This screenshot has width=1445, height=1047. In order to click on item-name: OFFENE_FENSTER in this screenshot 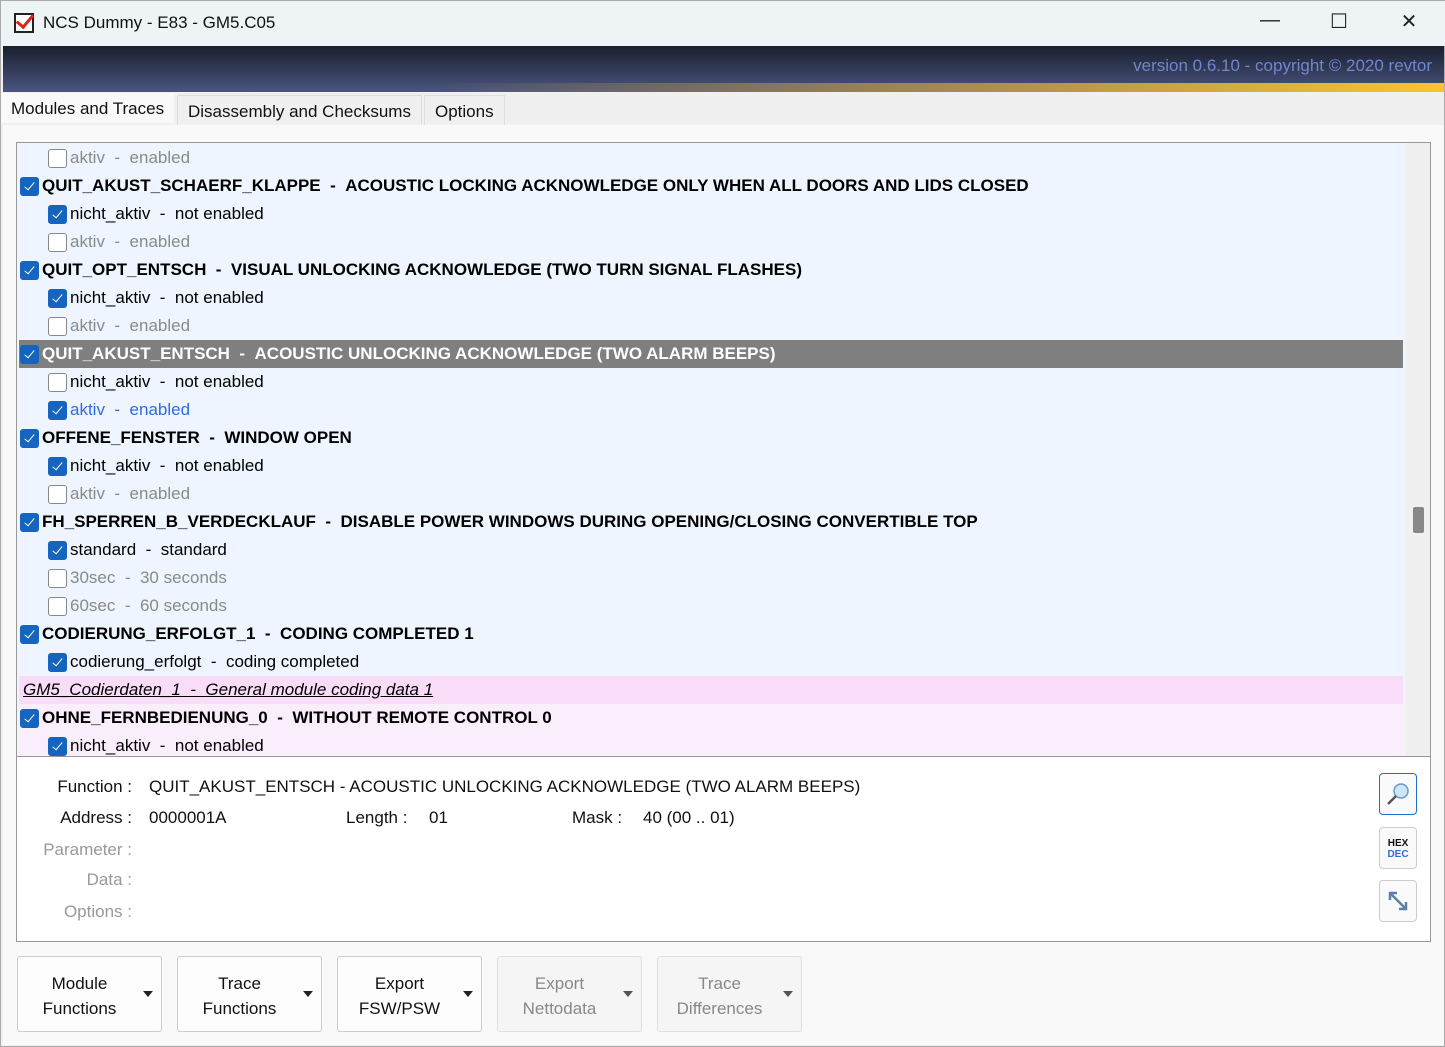, I will do `click(121, 437)`.